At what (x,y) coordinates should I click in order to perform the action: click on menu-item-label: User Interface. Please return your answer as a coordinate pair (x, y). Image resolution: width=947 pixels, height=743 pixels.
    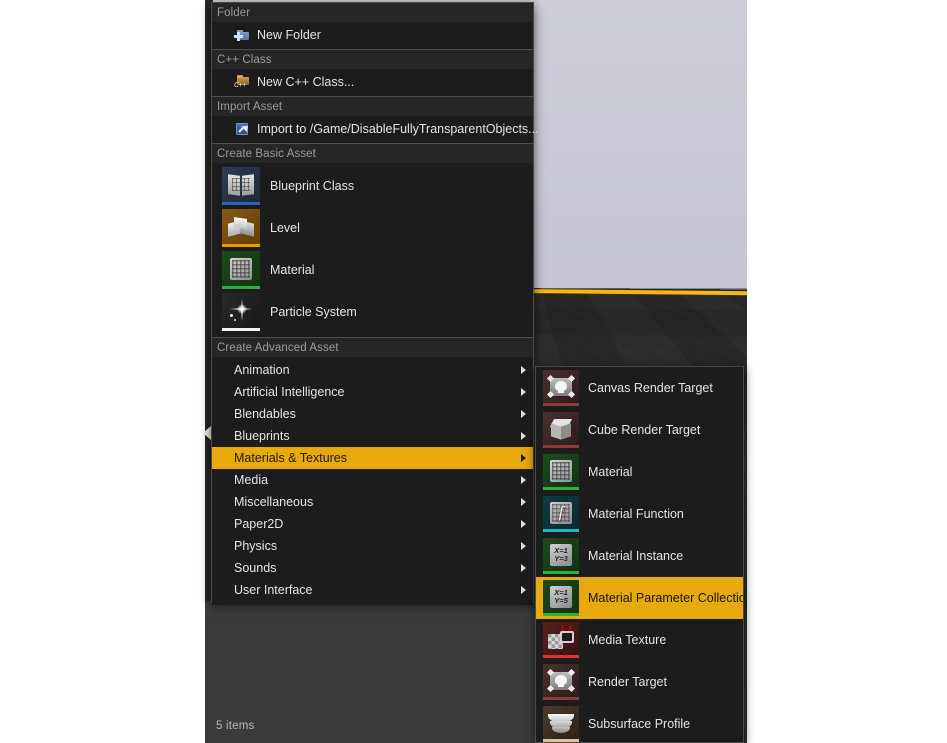
    Looking at the image, I should click on (273, 590).